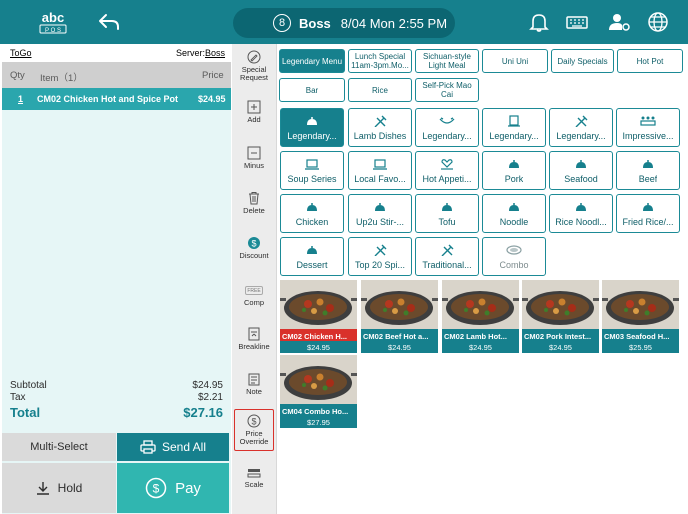 This screenshot has height=514, width=688. I want to click on category-button: Dessert, so click(312, 256).